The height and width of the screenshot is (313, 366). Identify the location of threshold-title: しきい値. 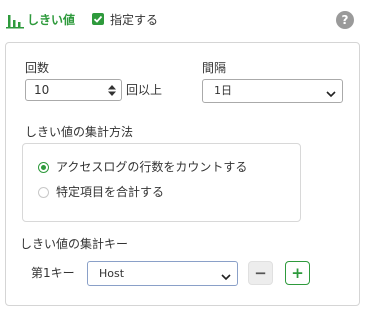
(51, 20).